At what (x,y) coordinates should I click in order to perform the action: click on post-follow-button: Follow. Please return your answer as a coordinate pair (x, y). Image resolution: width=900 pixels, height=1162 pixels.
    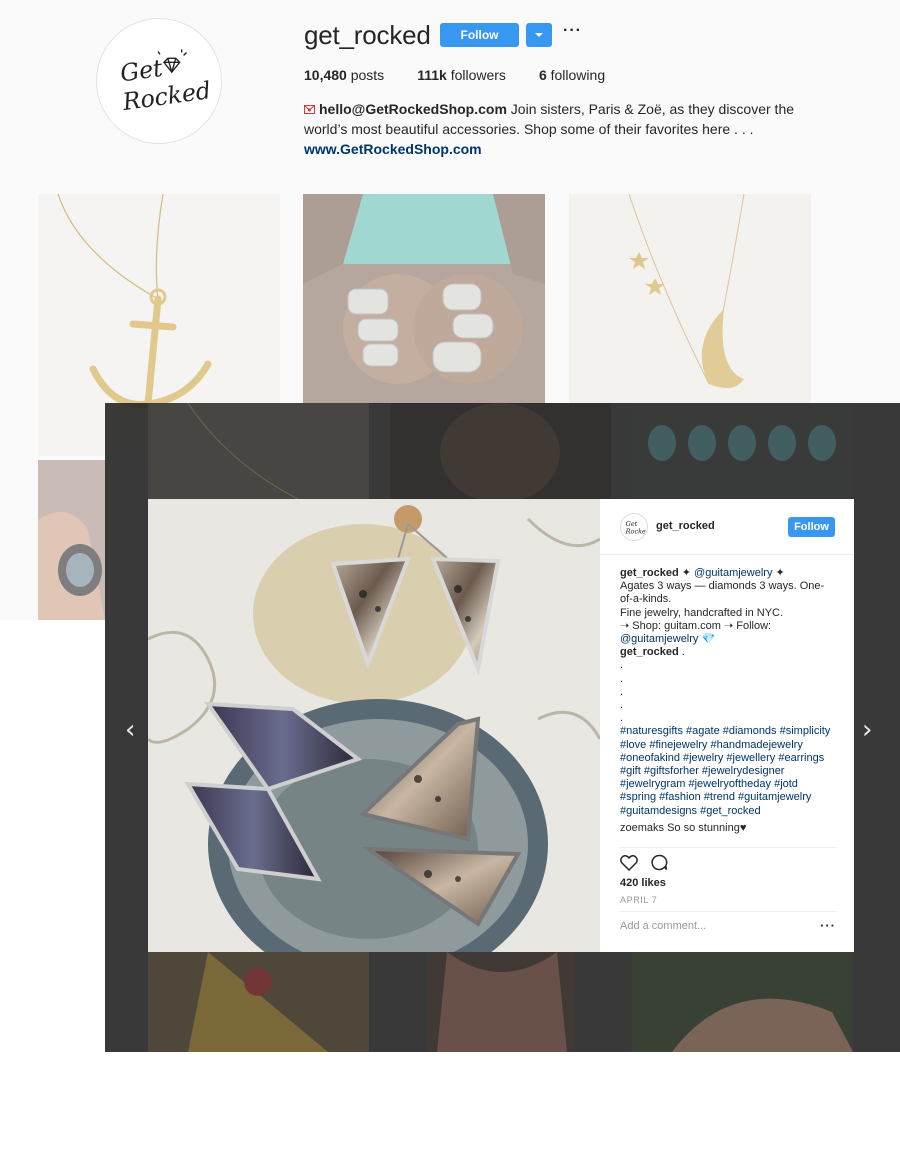
    Looking at the image, I should click on (811, 527).